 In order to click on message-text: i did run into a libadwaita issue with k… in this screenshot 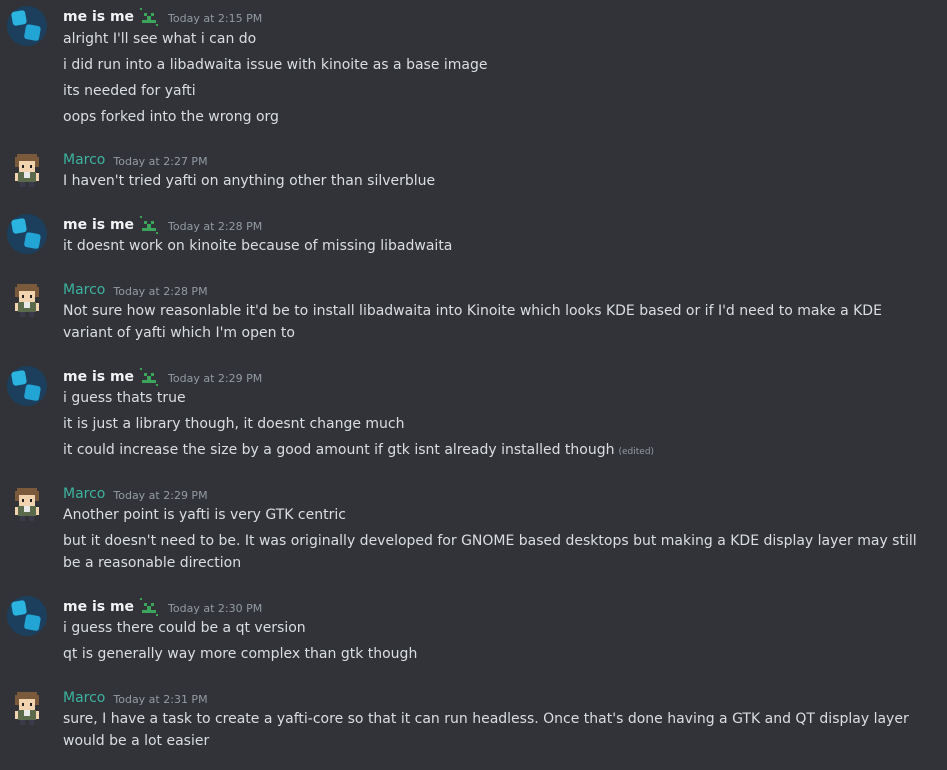, I will do `click(275, 65)`.